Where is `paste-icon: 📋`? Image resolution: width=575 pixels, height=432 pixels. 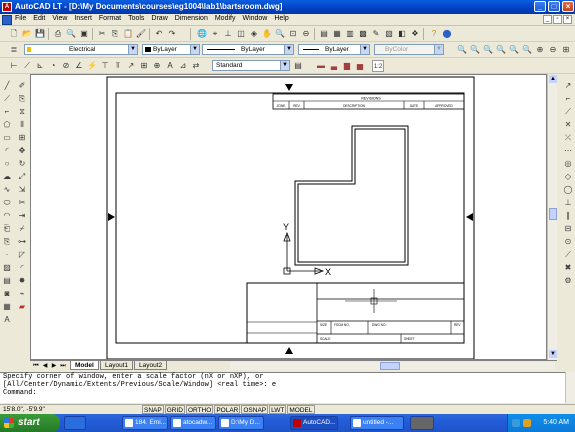
paste-icon: 📋 is located at coordinates (128, 34).